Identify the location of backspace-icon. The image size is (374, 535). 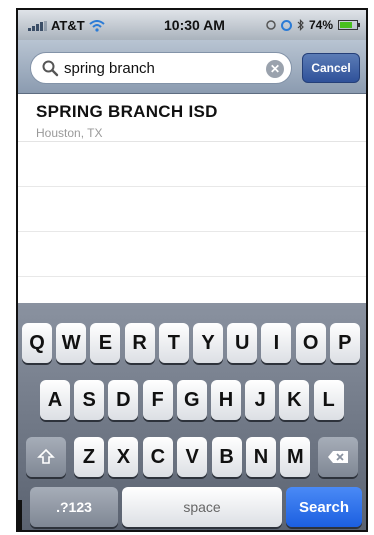
(338, 457).